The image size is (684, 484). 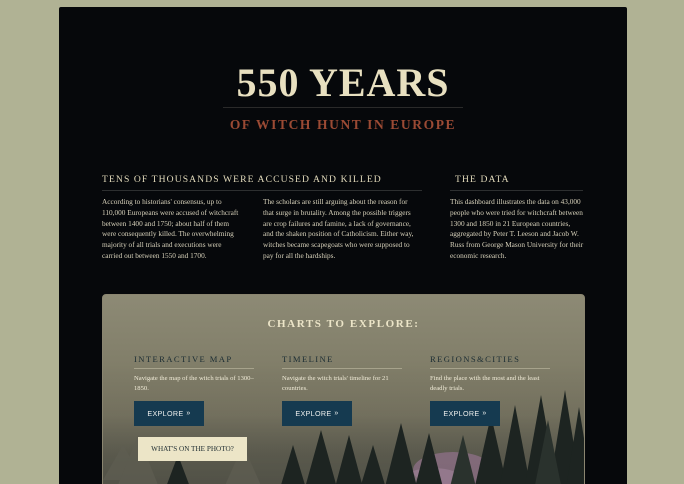 What do you see at coordinates (343, 324) in the screenshot?
I see `explore-title: CHARTS TO EXPLORE:` at bounding box center [343, 324].